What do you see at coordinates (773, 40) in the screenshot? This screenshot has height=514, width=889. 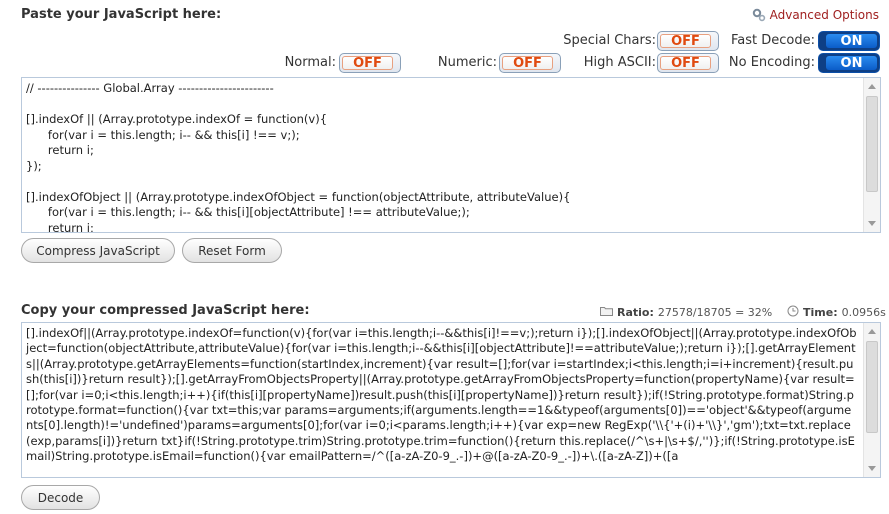 I see `fast-decode-label: Fast Decode:` at bounding box center [773, 40].